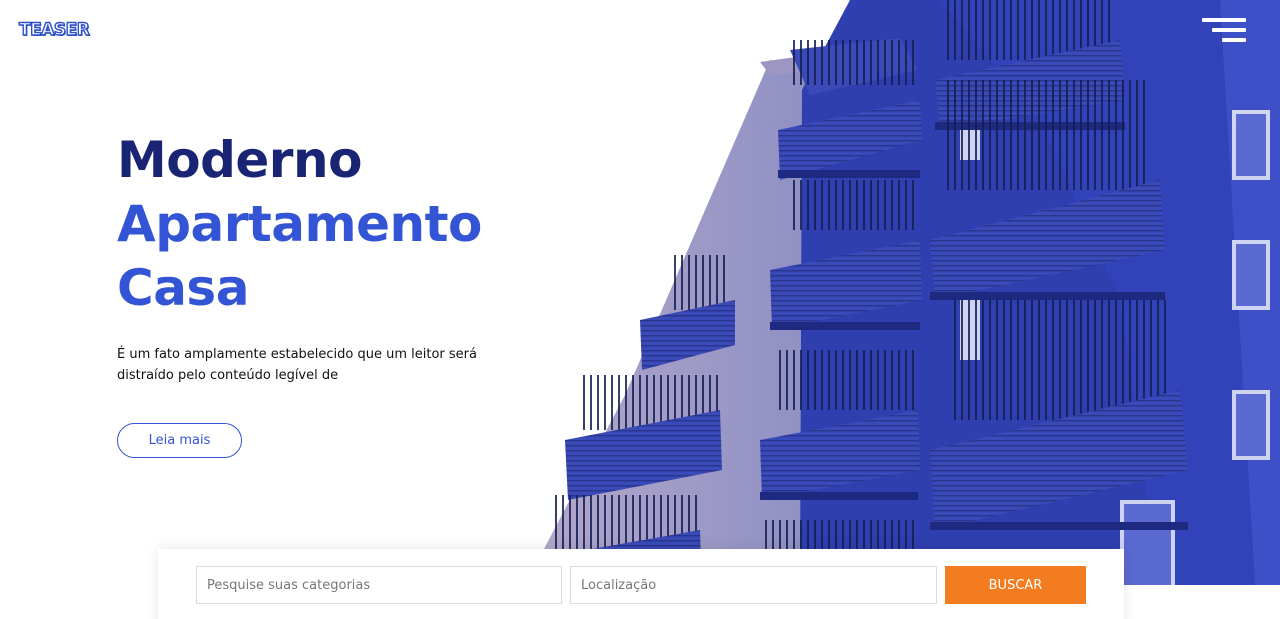 This screenshot has height=619, width=1280. I want to click on headline-line-3: Casa, so click(183, 288).